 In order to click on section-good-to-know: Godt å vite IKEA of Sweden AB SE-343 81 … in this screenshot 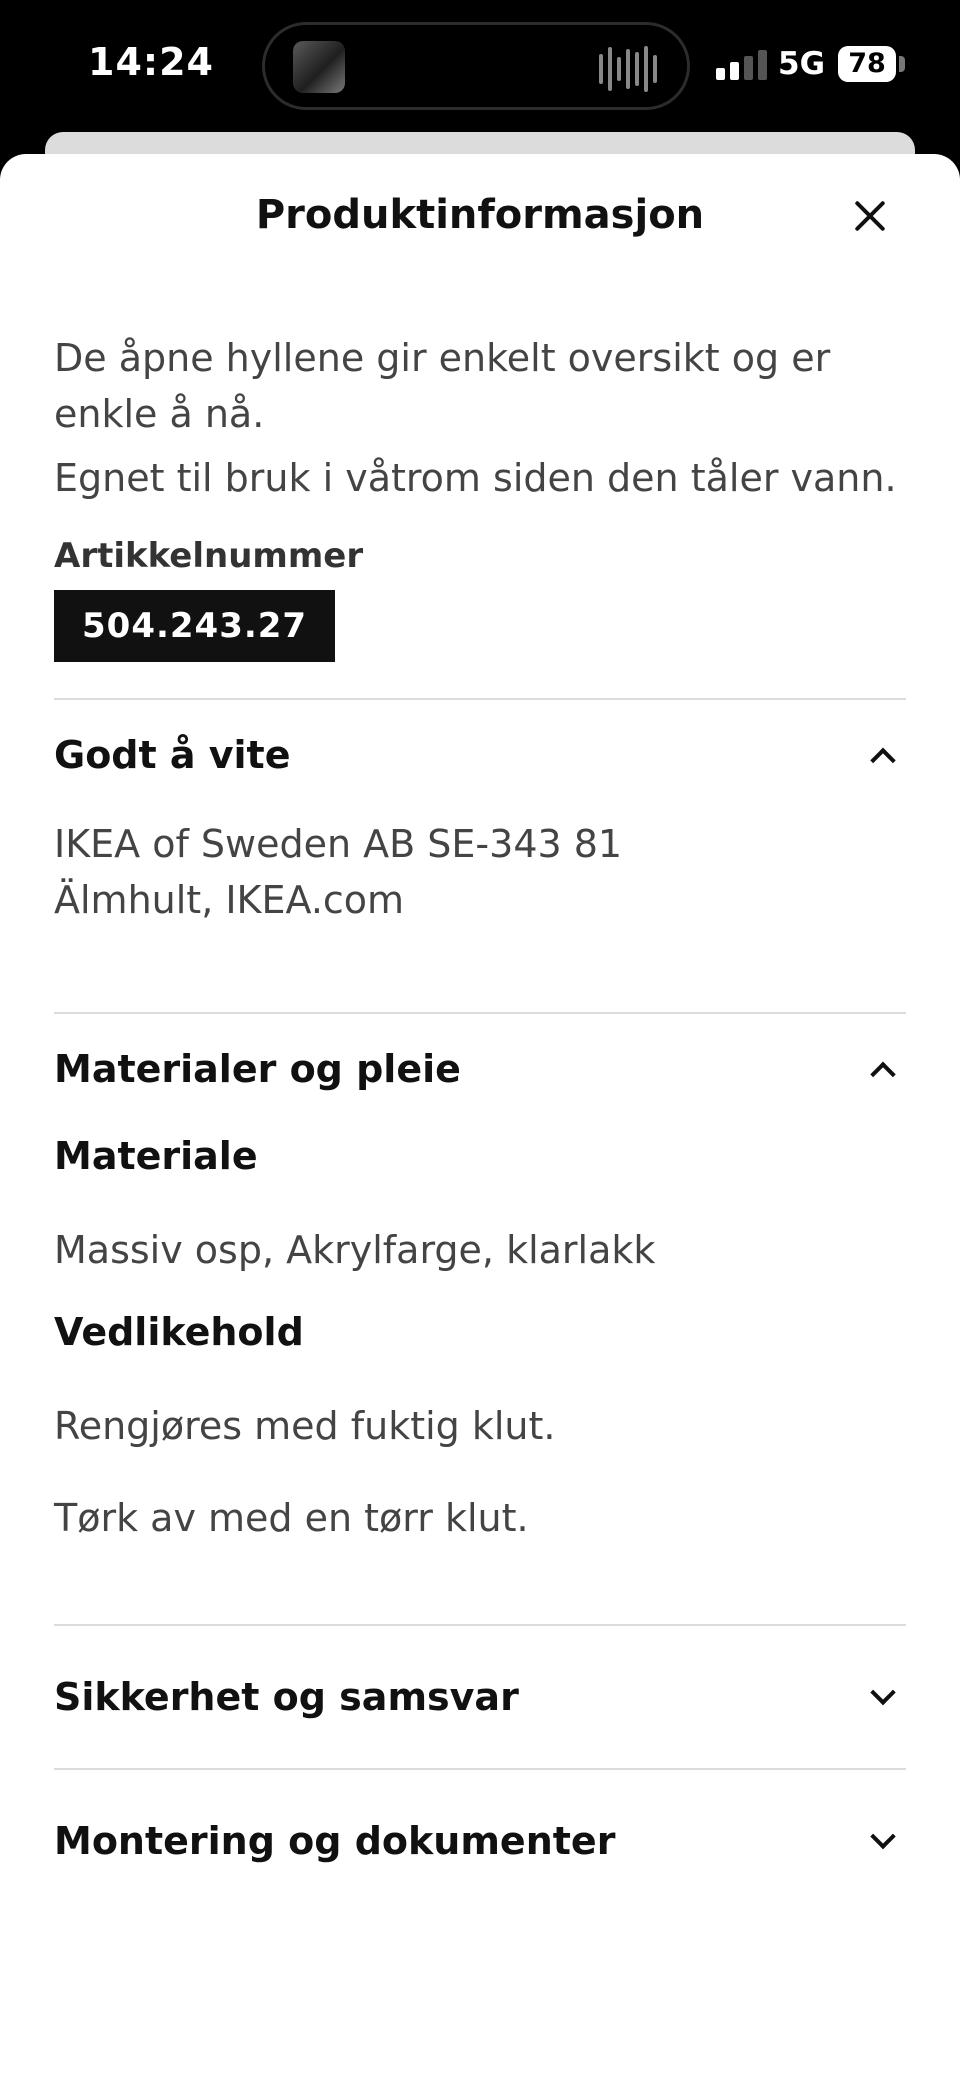, I will do `click(480, 855)`.